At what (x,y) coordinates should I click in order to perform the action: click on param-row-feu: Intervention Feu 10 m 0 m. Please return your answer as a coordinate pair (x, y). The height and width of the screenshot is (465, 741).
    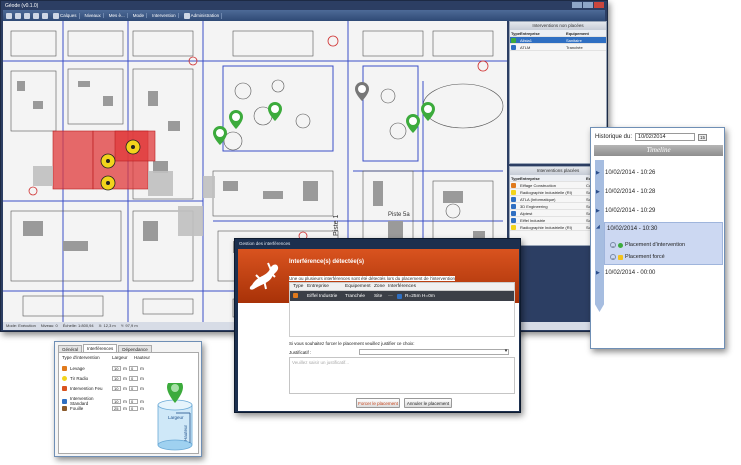
    Looking at the image, I should click on (104, 388).